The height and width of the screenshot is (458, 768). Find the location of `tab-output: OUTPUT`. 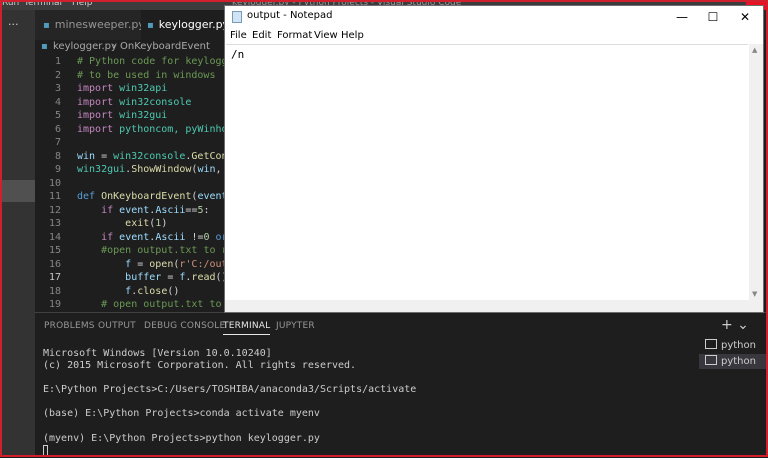

tab-output: OUTPUT is located at coordinates (117, 326).